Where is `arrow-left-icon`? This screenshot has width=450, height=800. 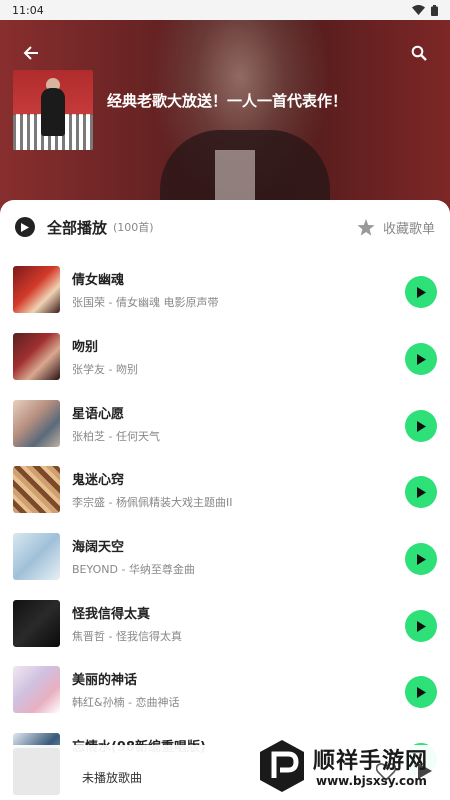 arrow-left-icon is located at coordinates (30, 53).